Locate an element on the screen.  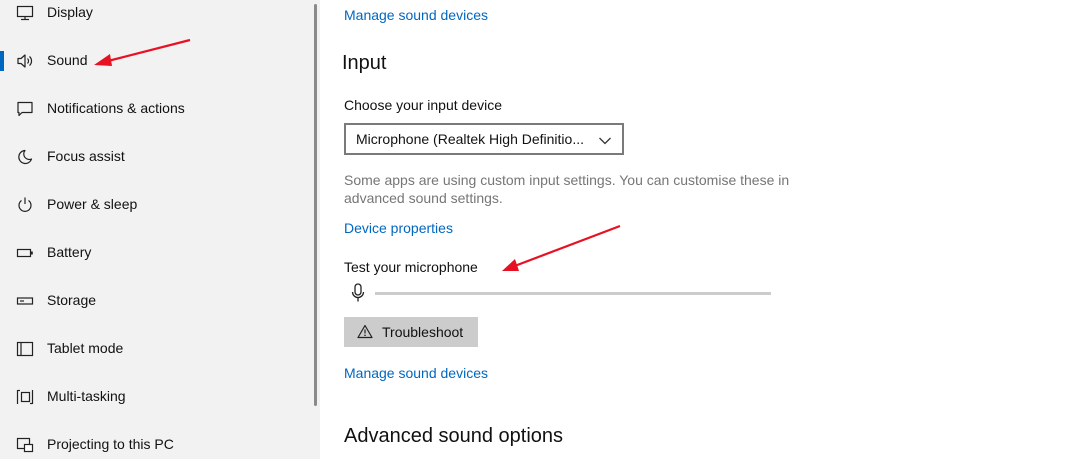
microphone-icon is located at coordinates (358, 295).